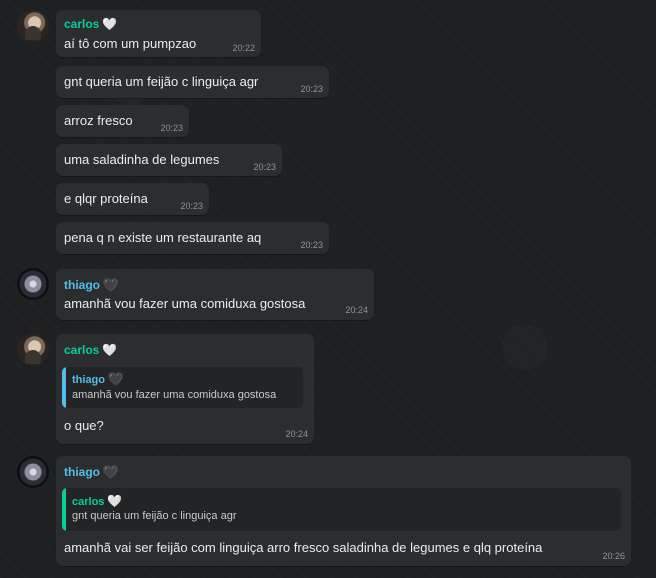  I want to click on quoted-text: gnt queria um feijão c linguiça agr, so click(154, 516).